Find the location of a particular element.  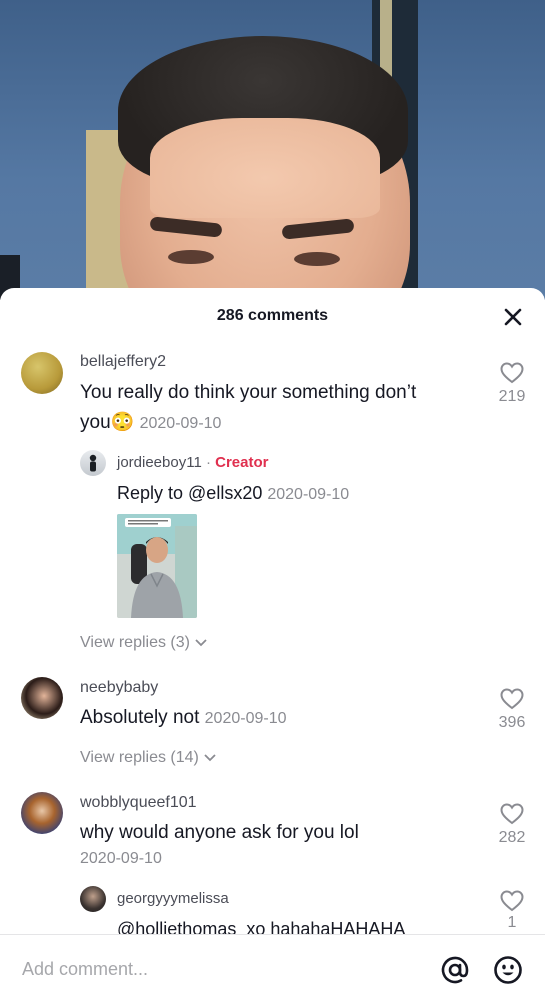

close-icon is located at coordinates (513, 317).